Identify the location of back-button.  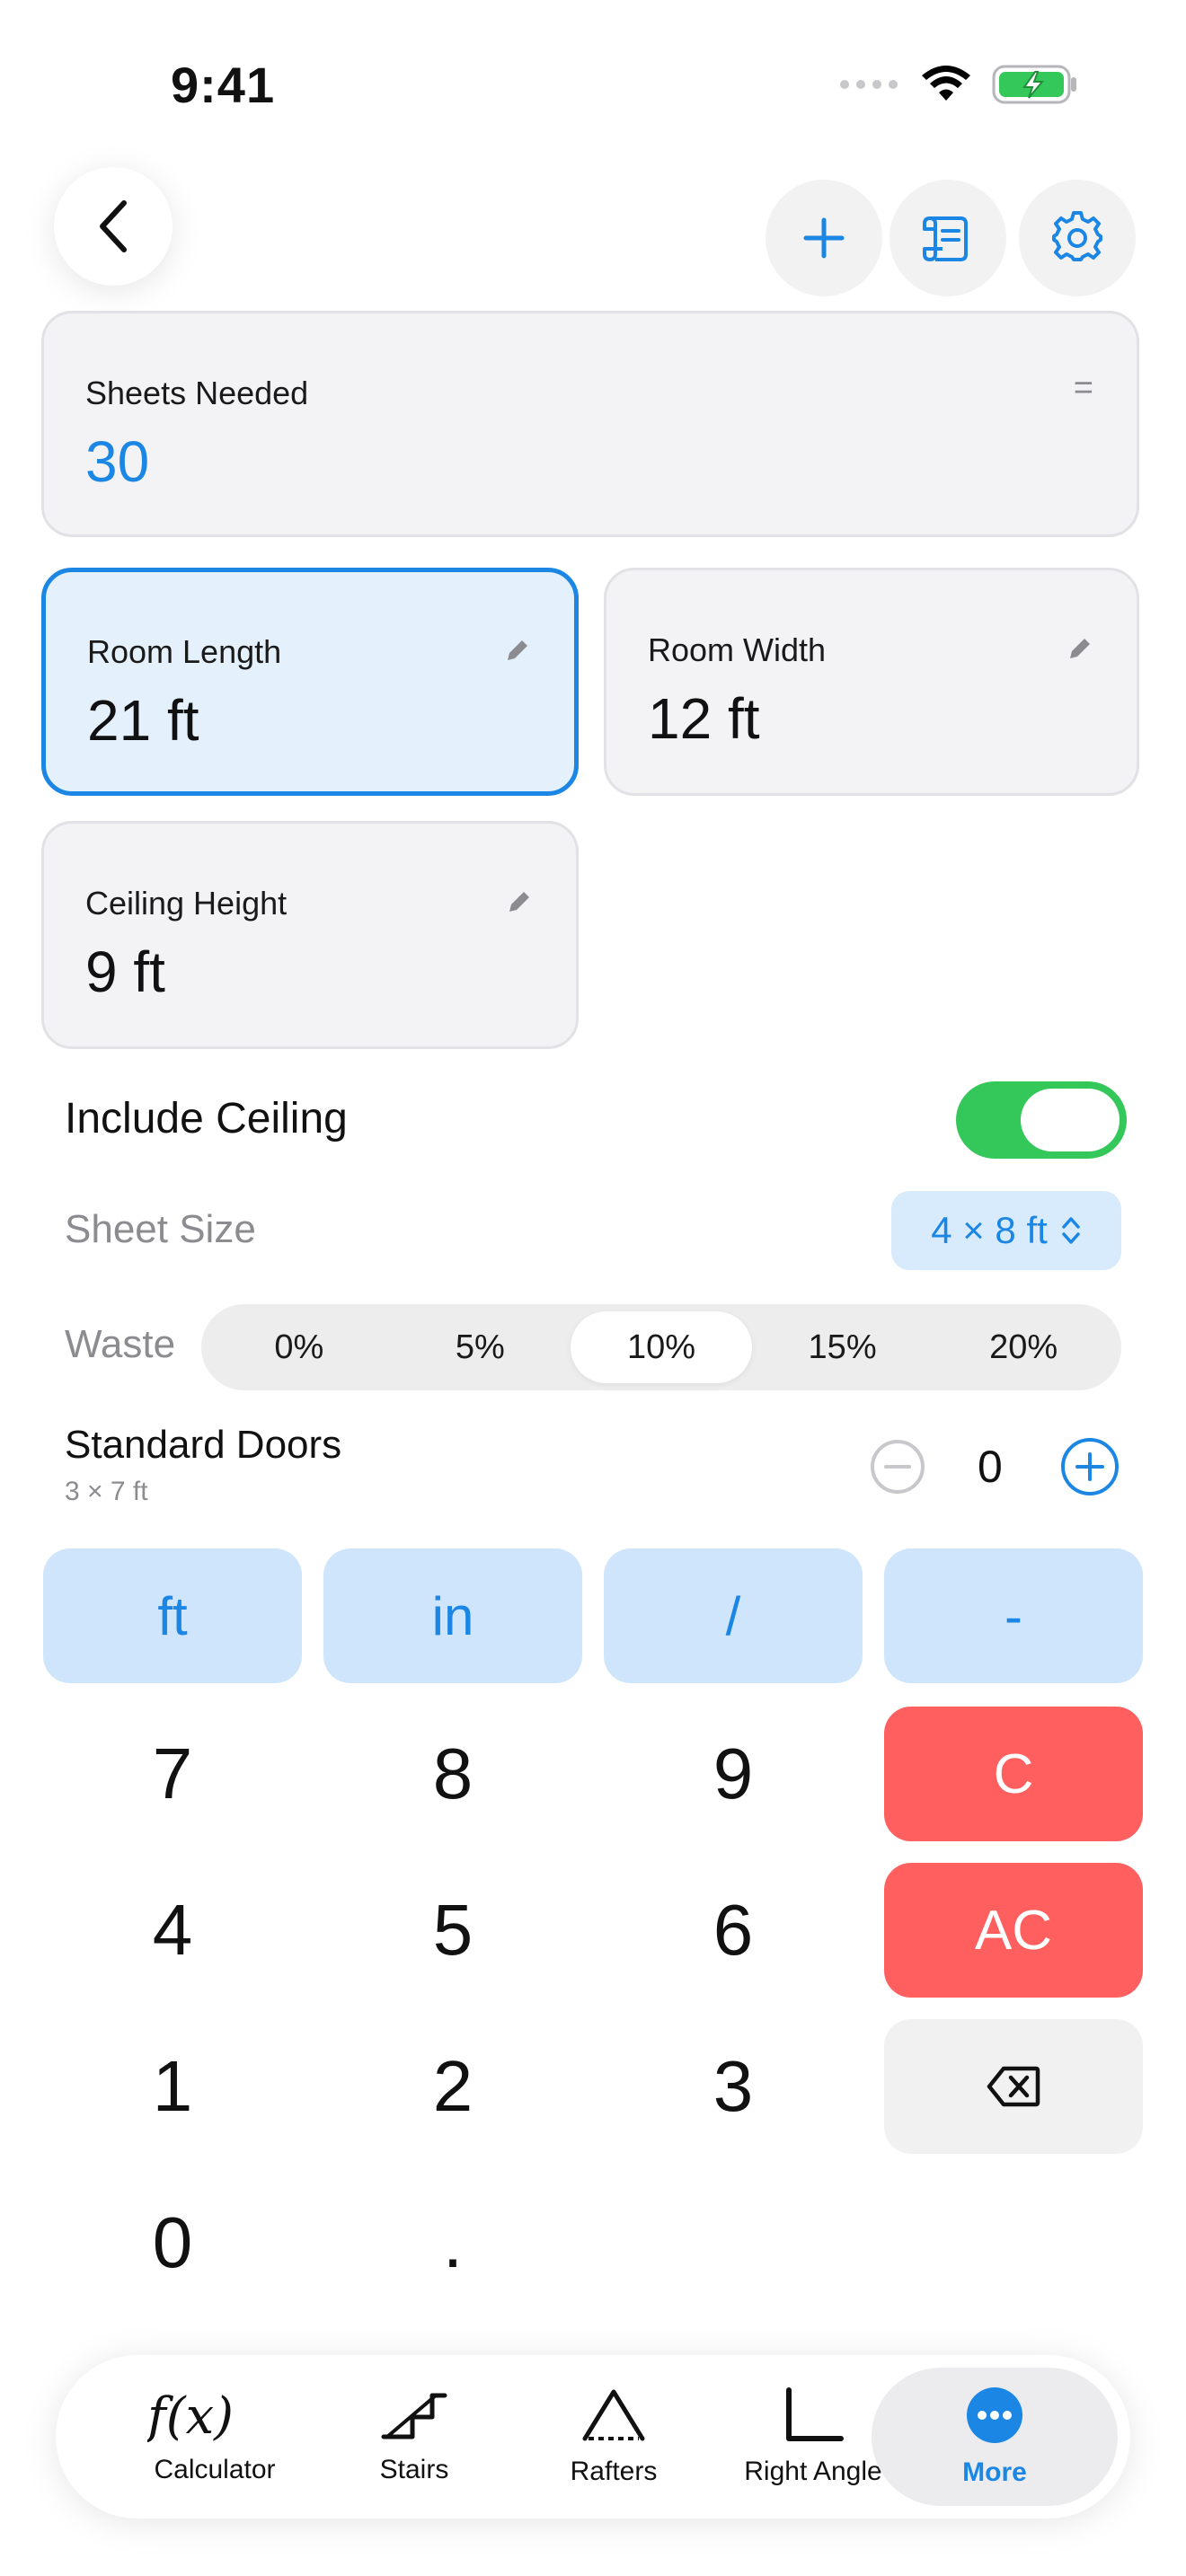
(113, 226).